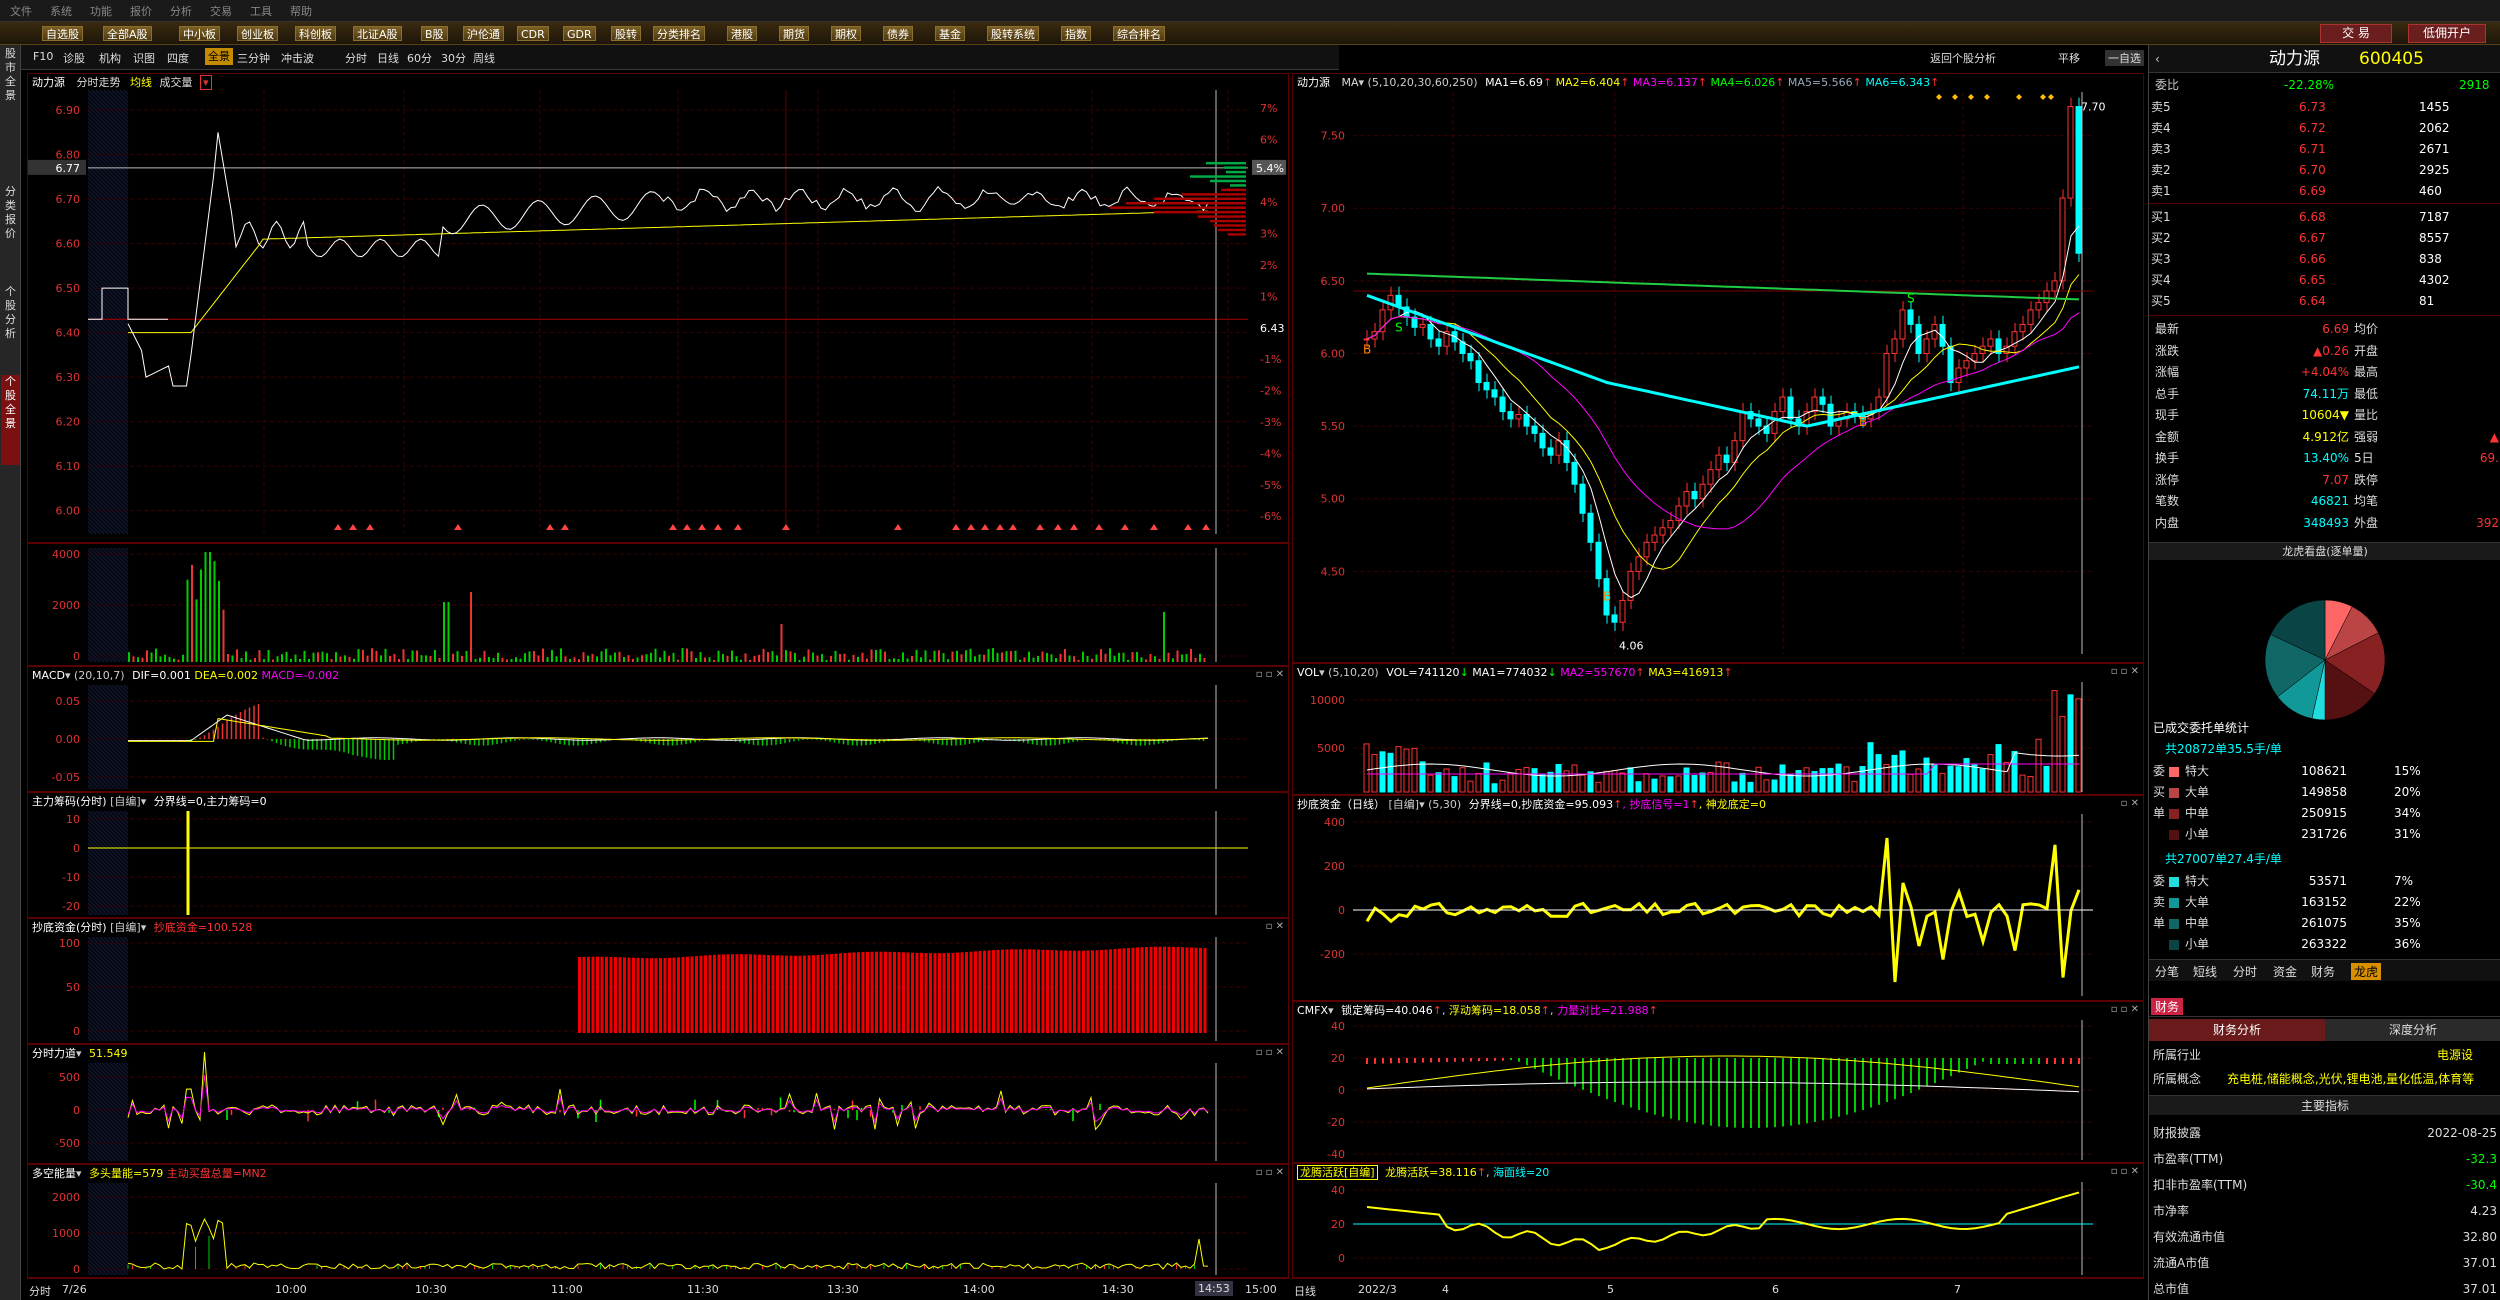 The height and width of the screenshot is (1300, 2500). Describe the element at coordinates (261, 10) in the screenshot. I see `menu-tools: 工具` at that location.